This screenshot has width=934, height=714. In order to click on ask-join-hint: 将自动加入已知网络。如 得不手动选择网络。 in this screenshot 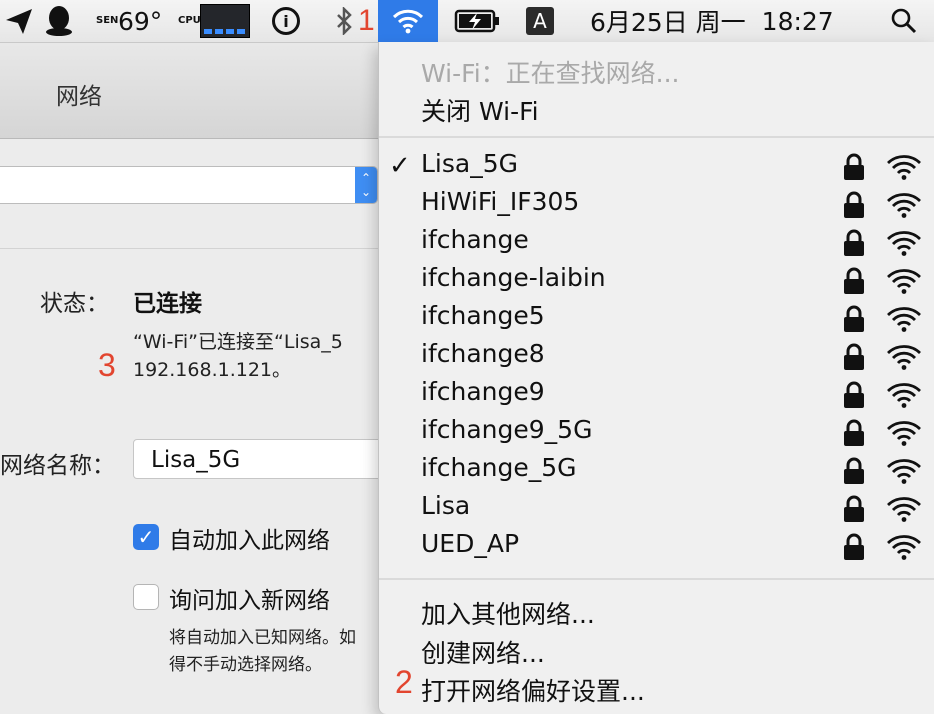, I will do `click(262, 652)`.